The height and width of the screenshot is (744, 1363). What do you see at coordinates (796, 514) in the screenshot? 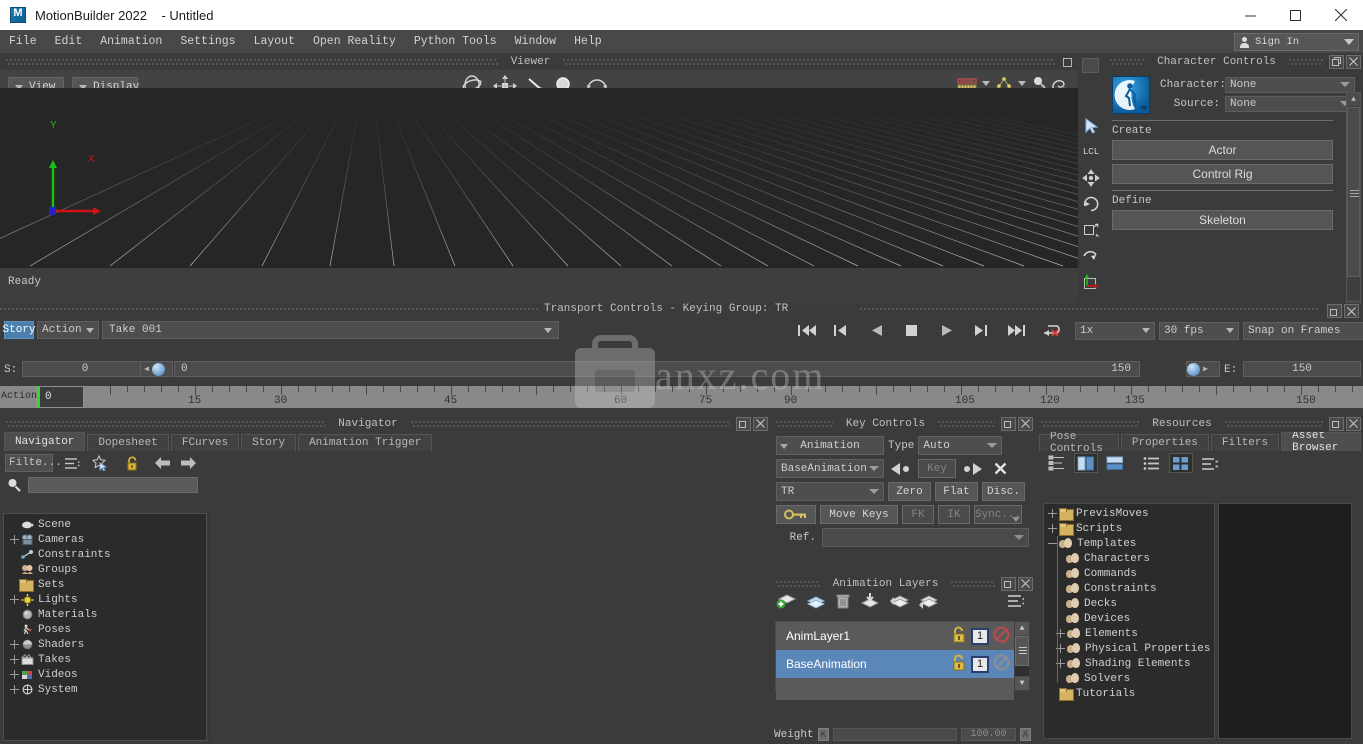
I see `key-icon` at bounding box center [796, 514].